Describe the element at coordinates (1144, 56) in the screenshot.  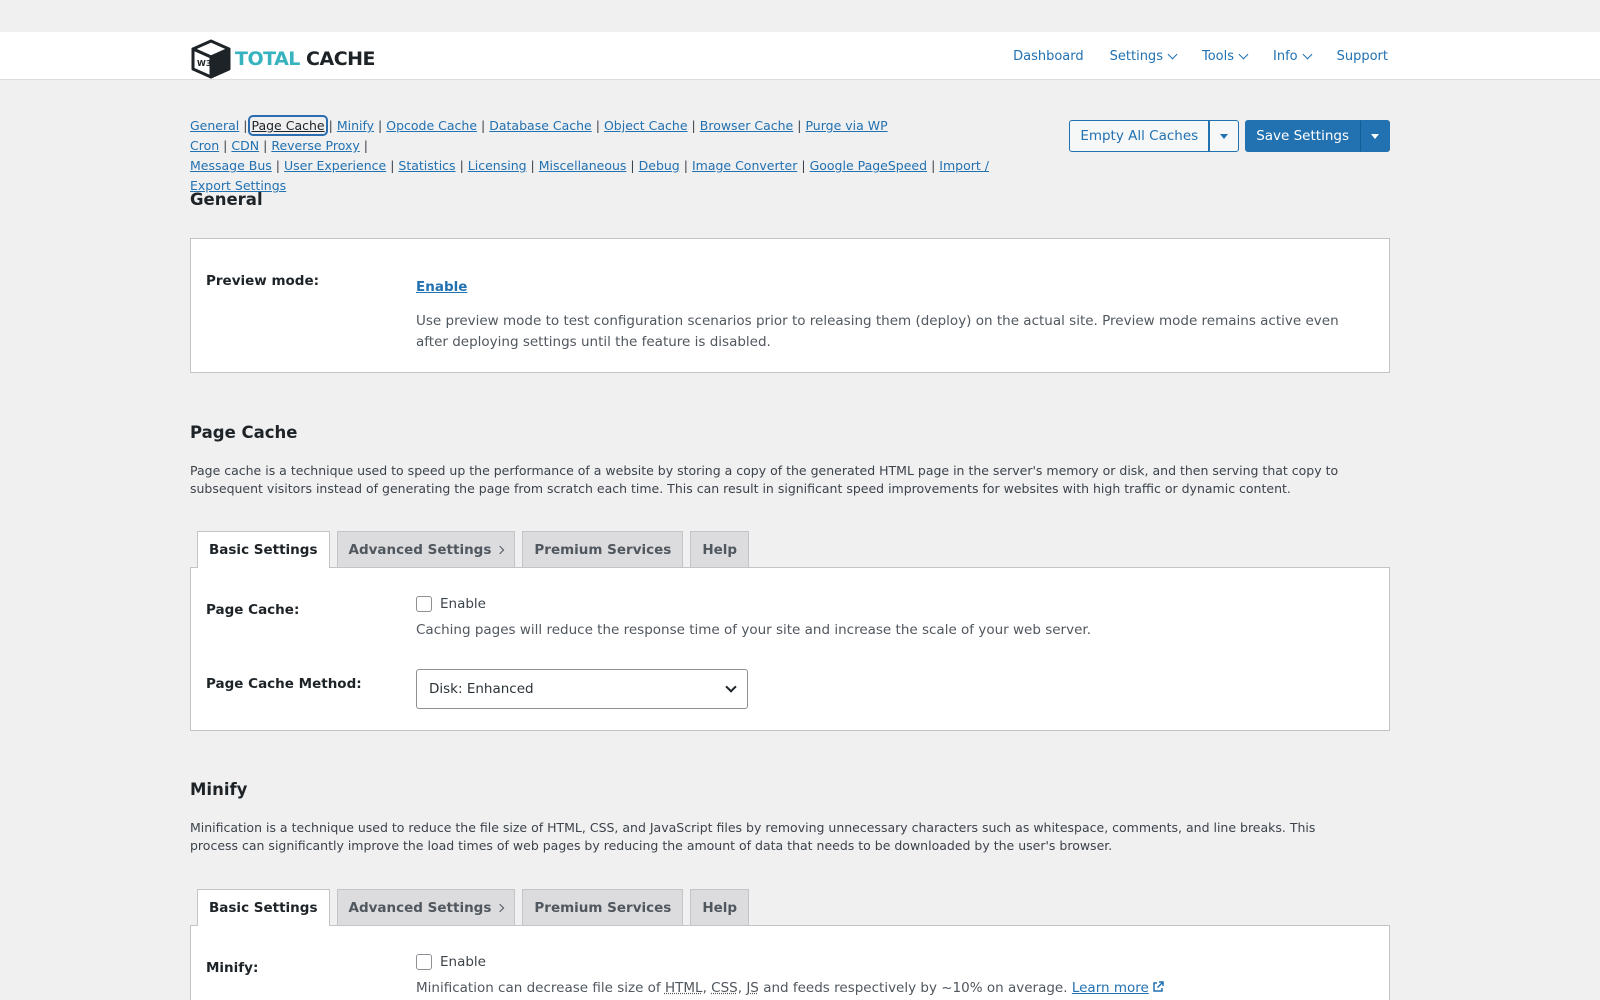
I see `nav-settings: Settings` at that location.